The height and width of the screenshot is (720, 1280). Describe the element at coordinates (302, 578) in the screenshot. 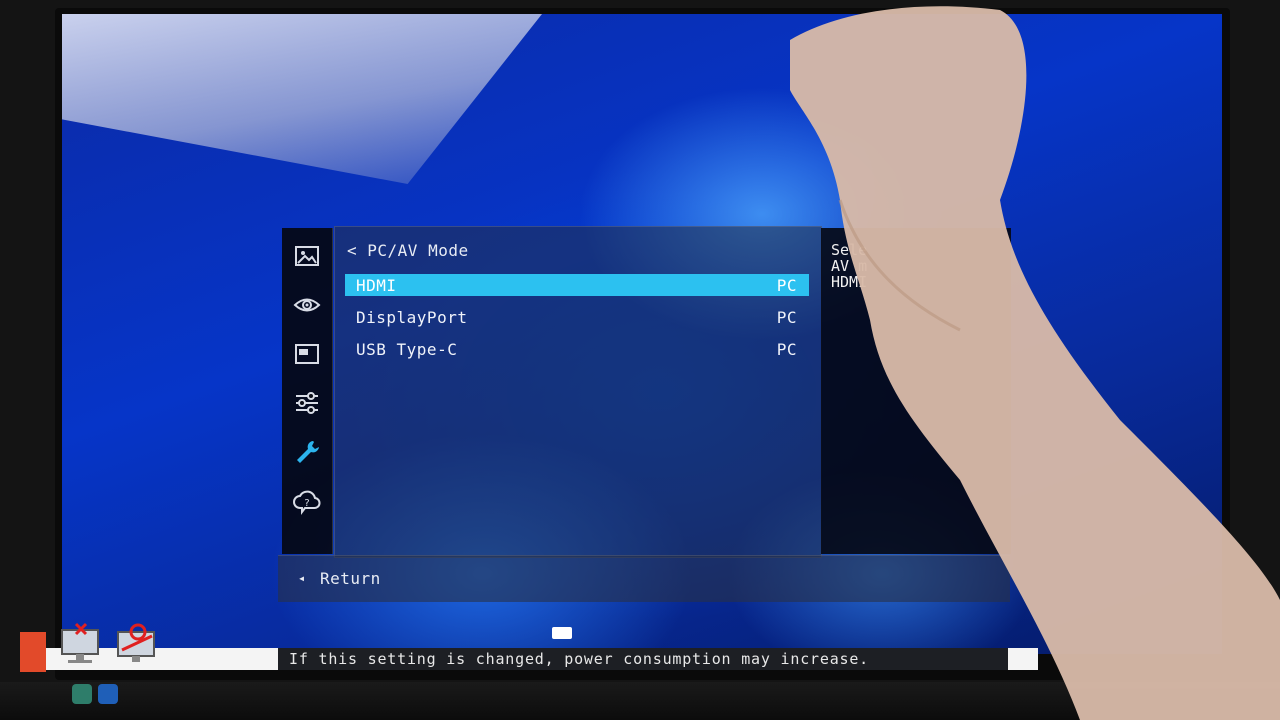

I see `return-arrow-icon: ◂` at that location.